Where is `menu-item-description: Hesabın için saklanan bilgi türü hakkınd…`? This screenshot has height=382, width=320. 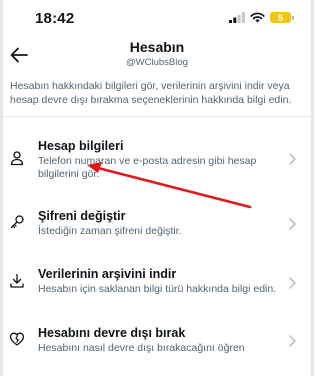 menu-item-description: Hesabın için saklanan bilgi türü hakkınd… is located at coordinates (157, 289).